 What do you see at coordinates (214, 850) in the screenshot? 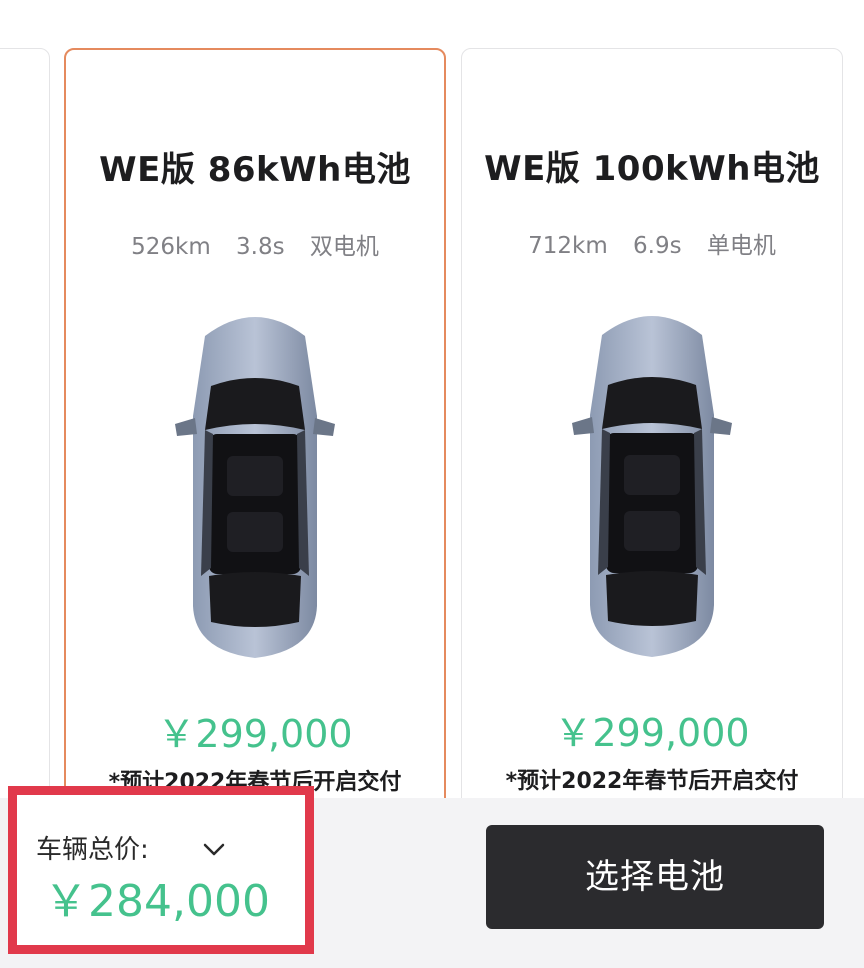
I see `chevron-down-icon` at bounding box center [214, 850].